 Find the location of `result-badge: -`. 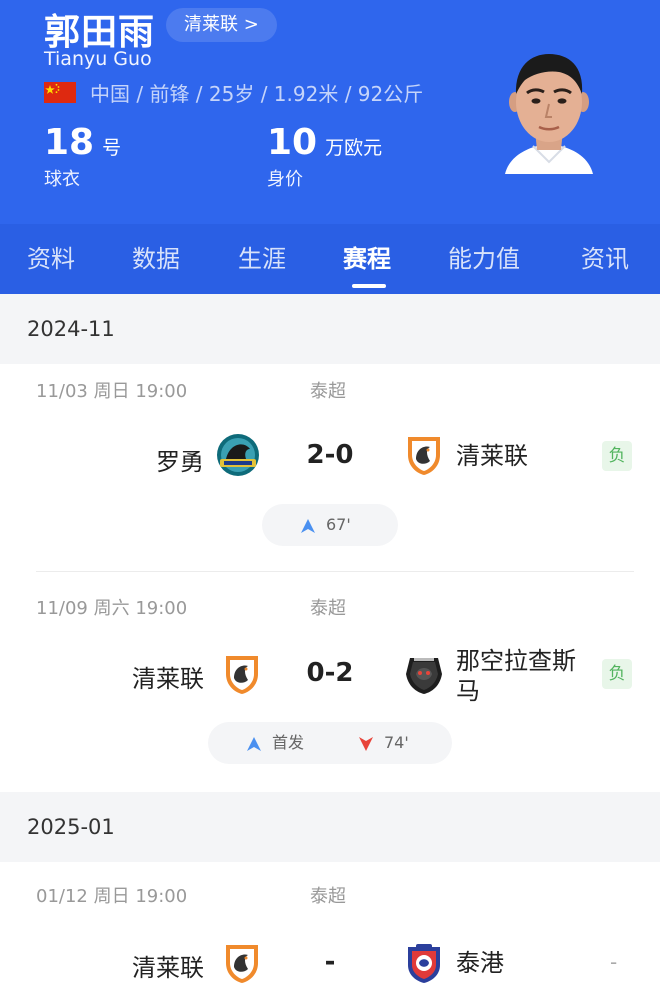

result-badge: - is located at coordinates (614, 962).